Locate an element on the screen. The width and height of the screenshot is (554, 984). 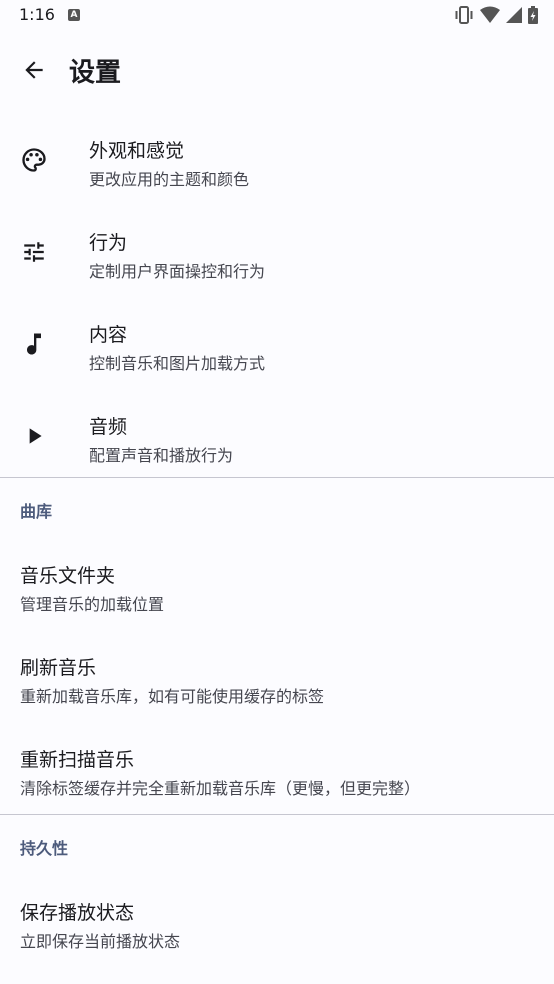
item-subtitle: 立即保存当前播放状态 is located at coordinates (100, 941).